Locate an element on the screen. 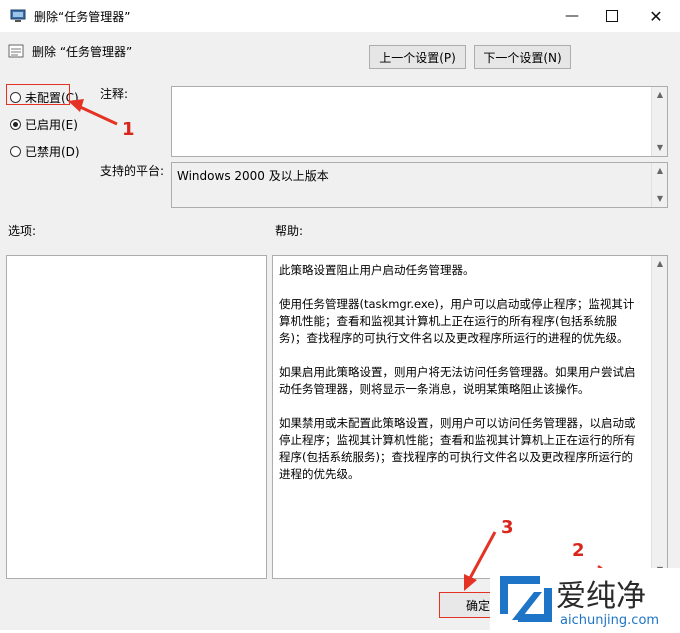 The width and height of the screenshot is (680, 633). annotation-number-3: 3 is located at coordinates (507, 527).